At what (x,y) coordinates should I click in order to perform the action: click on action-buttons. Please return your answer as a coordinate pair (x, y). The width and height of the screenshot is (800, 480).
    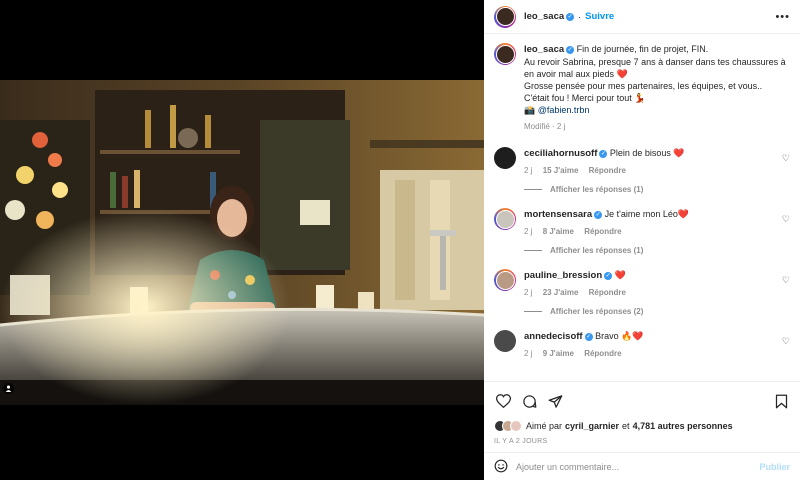
    Looking at the image, I should click on (642, 401).